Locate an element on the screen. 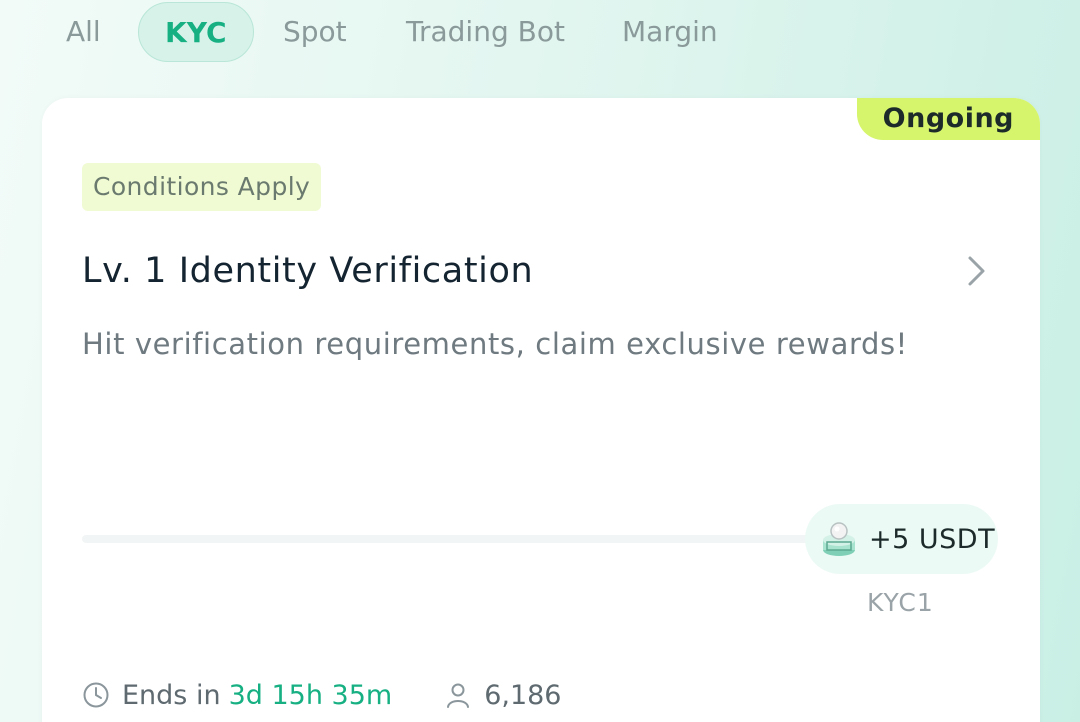  tab-kyc: KYC is located at coordinates (196, 32).